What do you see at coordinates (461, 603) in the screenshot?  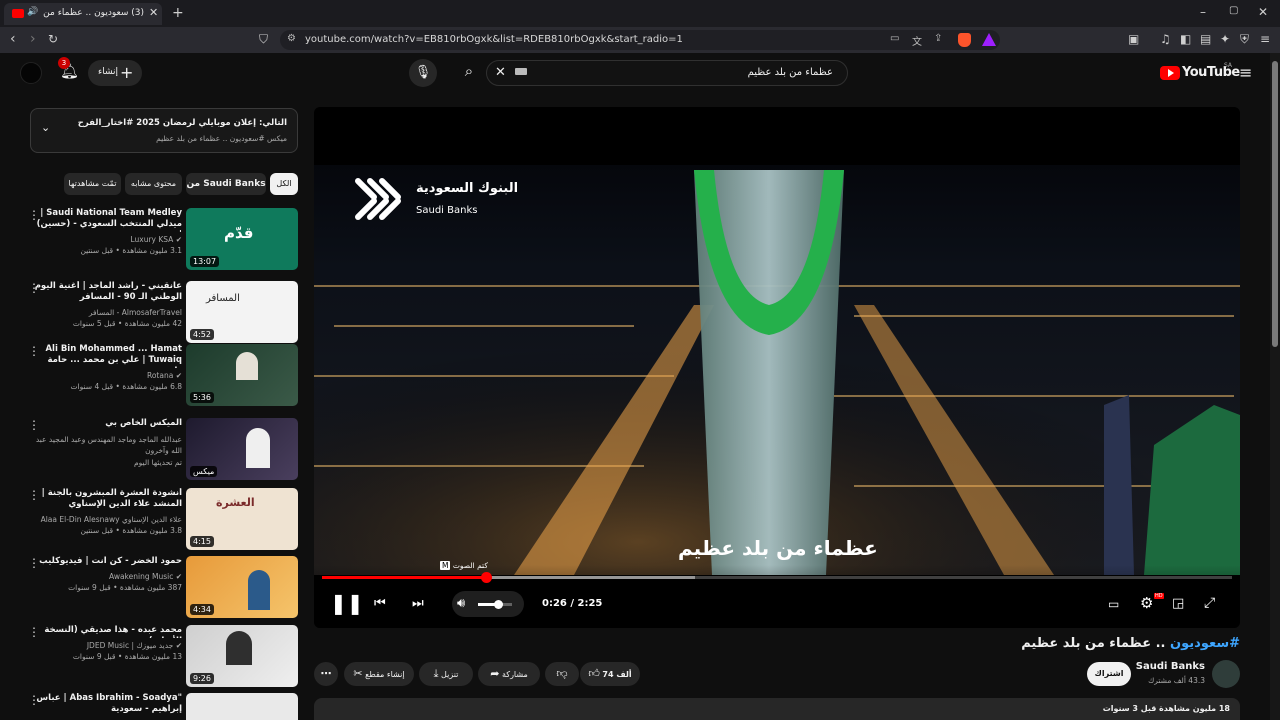 I see `volume-icon: 🔊︎` at bounding box center [461, 603].